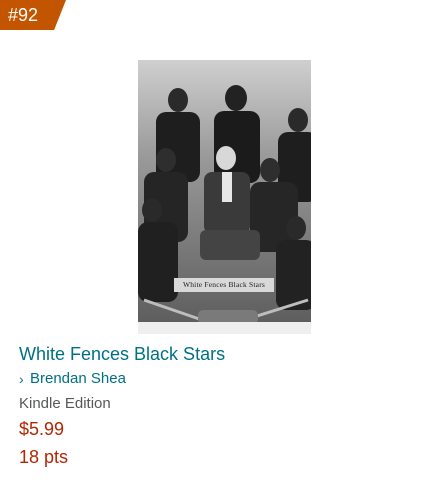 This screenshot has height=485, width=428. What do you see at coordinates (33, 15) in the screenshot?
I see `rank-badge: #92` at bounding box center [33, 15].